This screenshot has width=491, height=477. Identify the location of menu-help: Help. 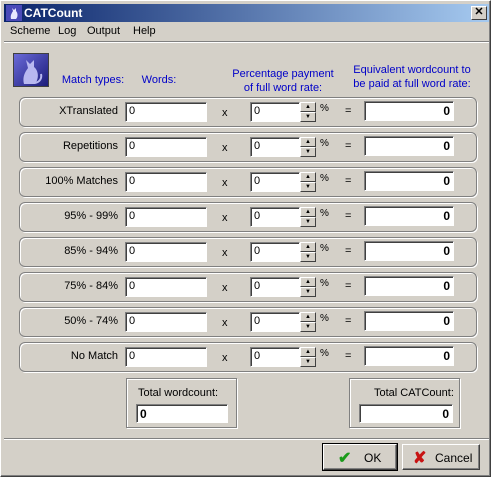
(144, 31).